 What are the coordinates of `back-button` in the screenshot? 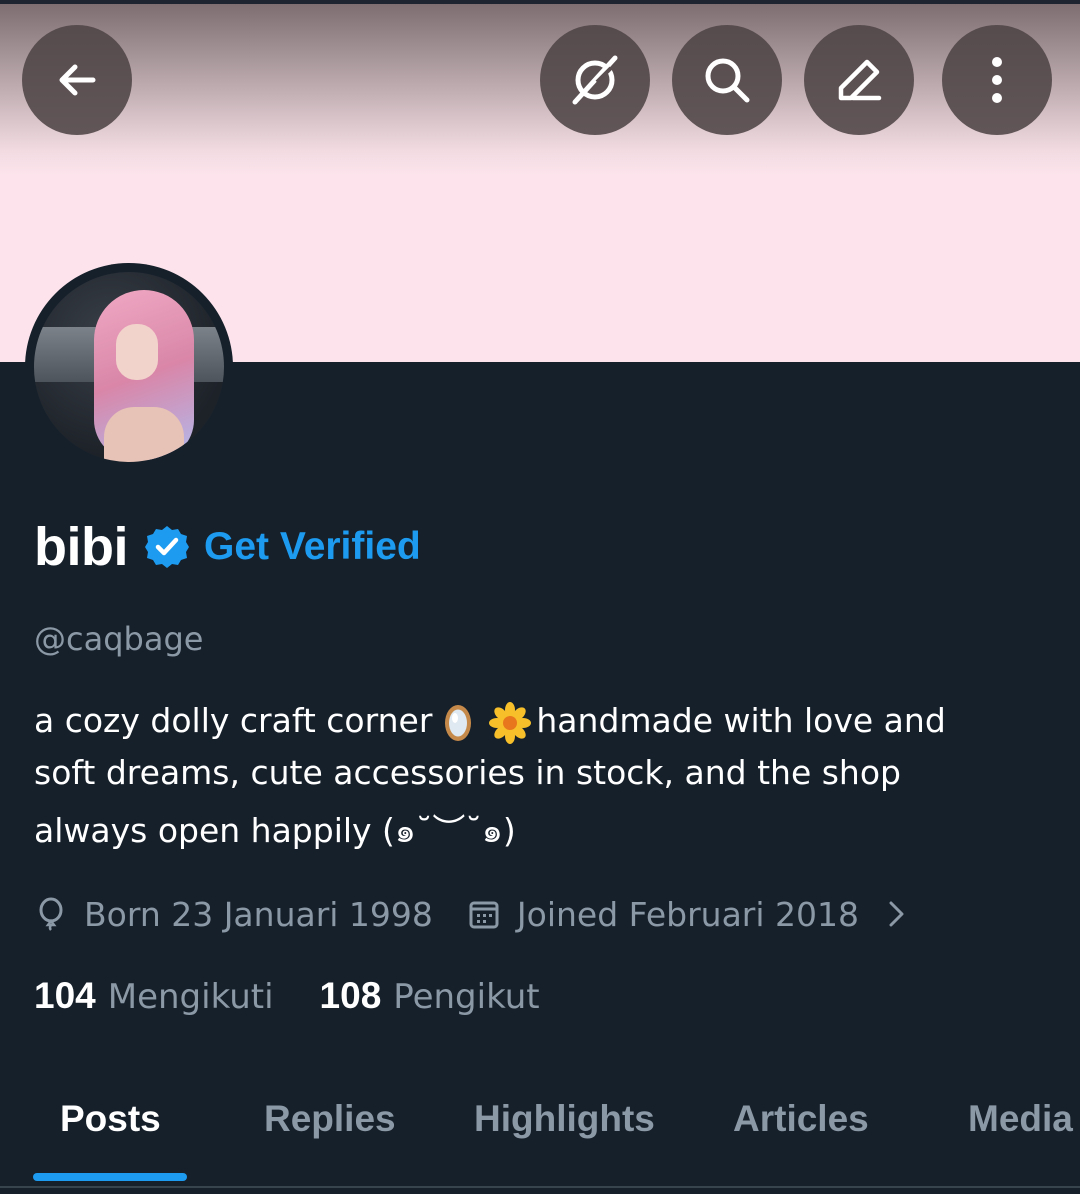 It's located at (77, 80).